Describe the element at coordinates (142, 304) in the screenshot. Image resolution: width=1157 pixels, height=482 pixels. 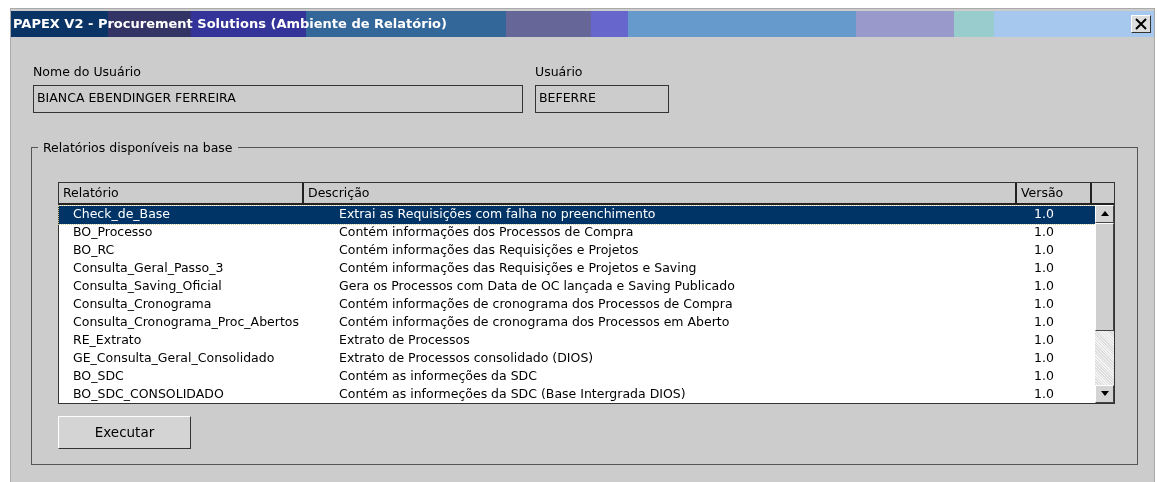
I see `table-cell-text: Consulta_Cronograma` at that location.